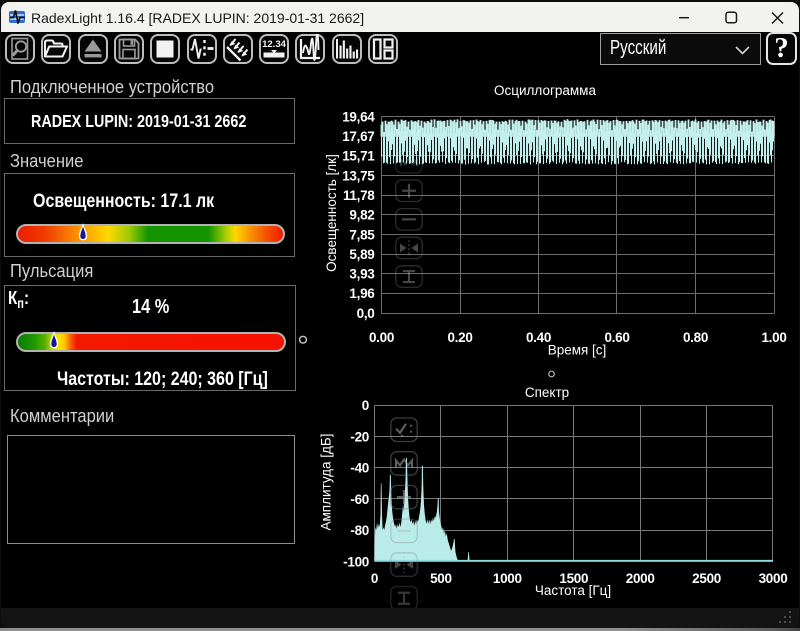  Describe the element at coordinates (359, 195) in the screenshot. I see `svg-text: 11,78` at that location.